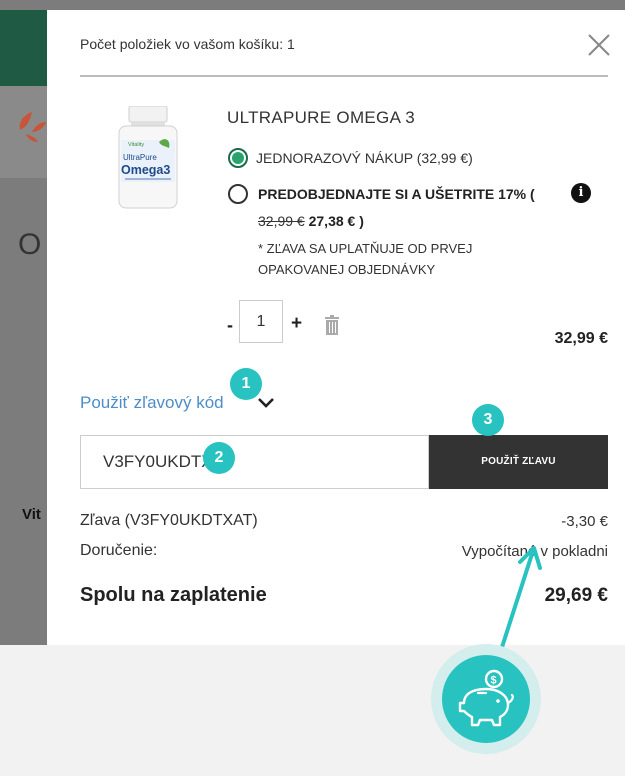 The height and width of the screenshot is (776, 625). I want to click on info-icon: i, so click(581, 193).